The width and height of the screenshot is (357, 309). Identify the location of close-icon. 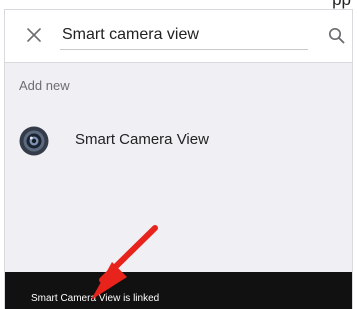
(34, 35).